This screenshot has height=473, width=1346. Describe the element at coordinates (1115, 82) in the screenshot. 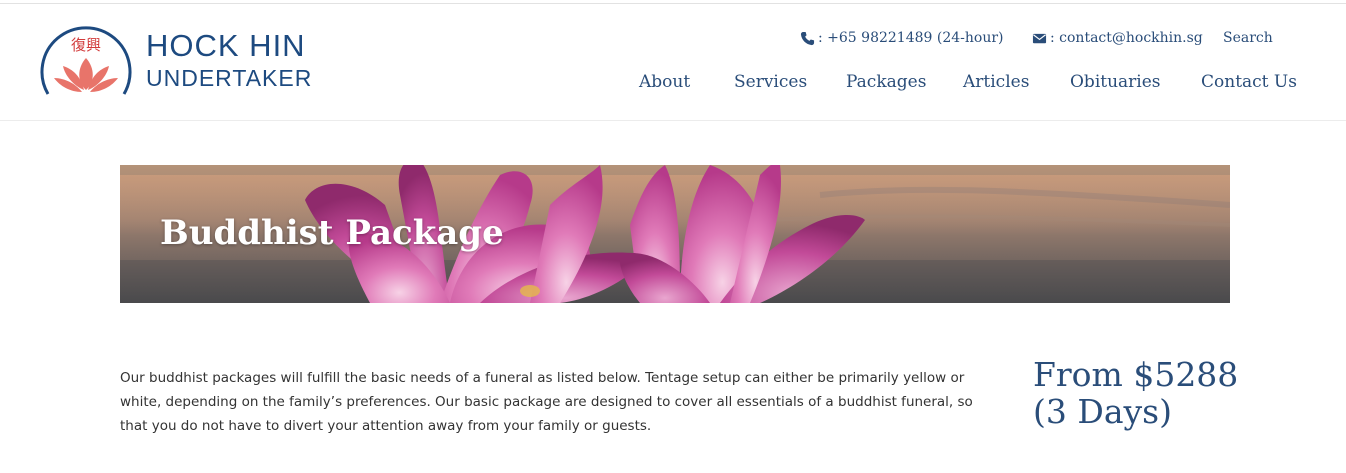

I see `nav-obituaries: Obituaries` at that location.